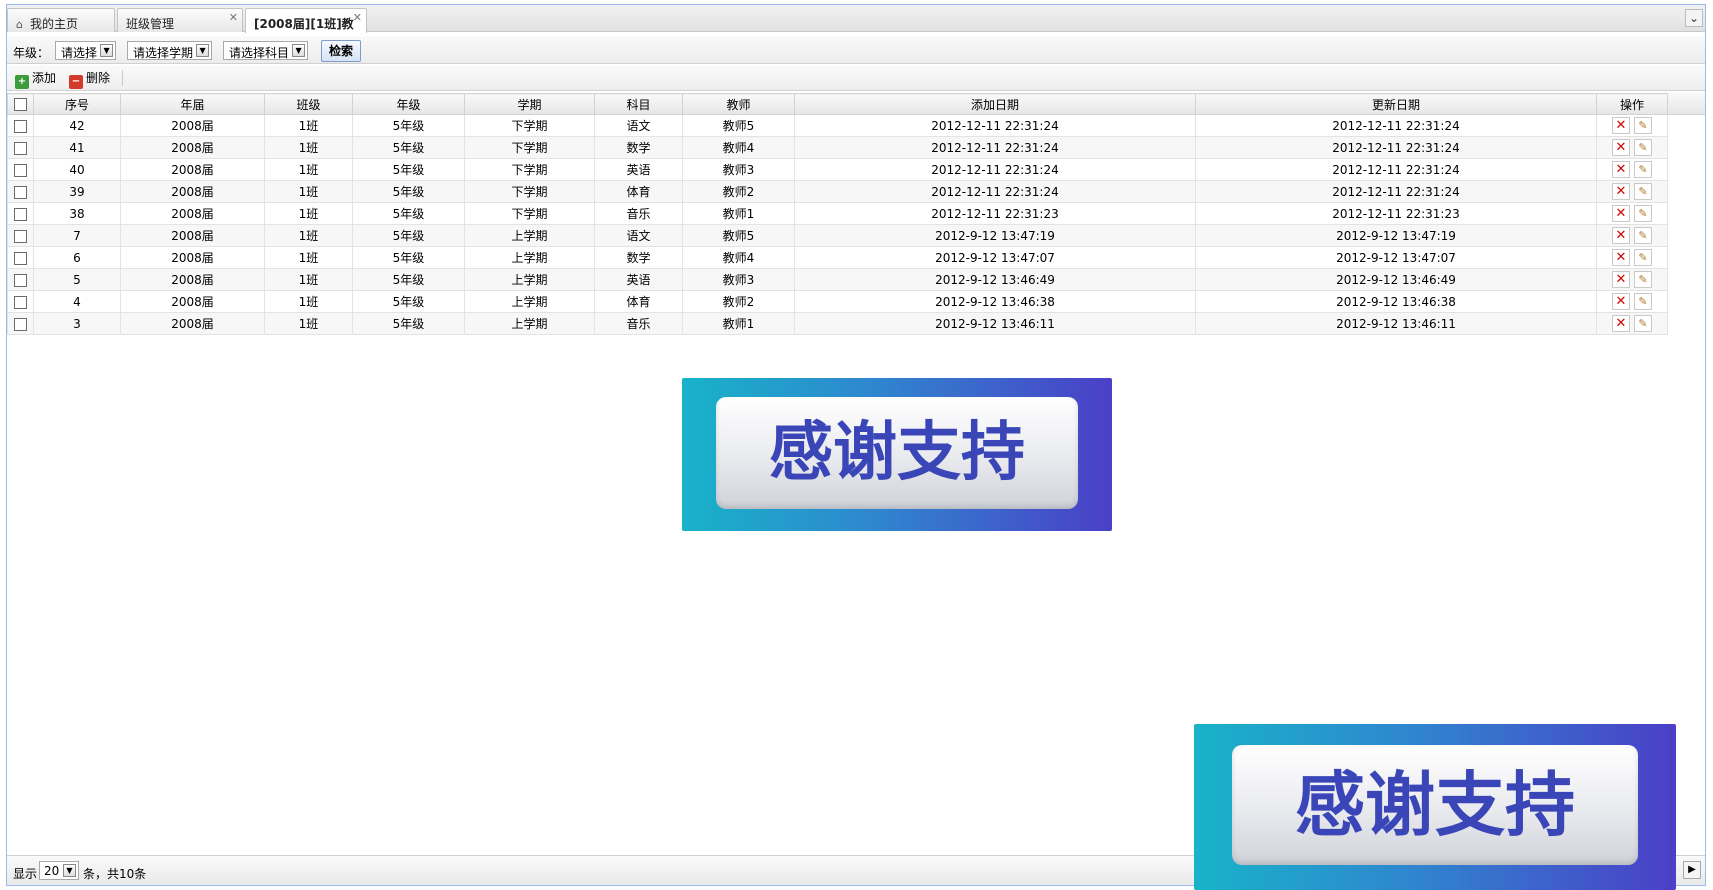 This screenshot has height=890, width=1713. What do you see at coordinates (995, 104) in the screenshot?
I see `col-header-created: 添加日期` at bounding box center [995, 104].